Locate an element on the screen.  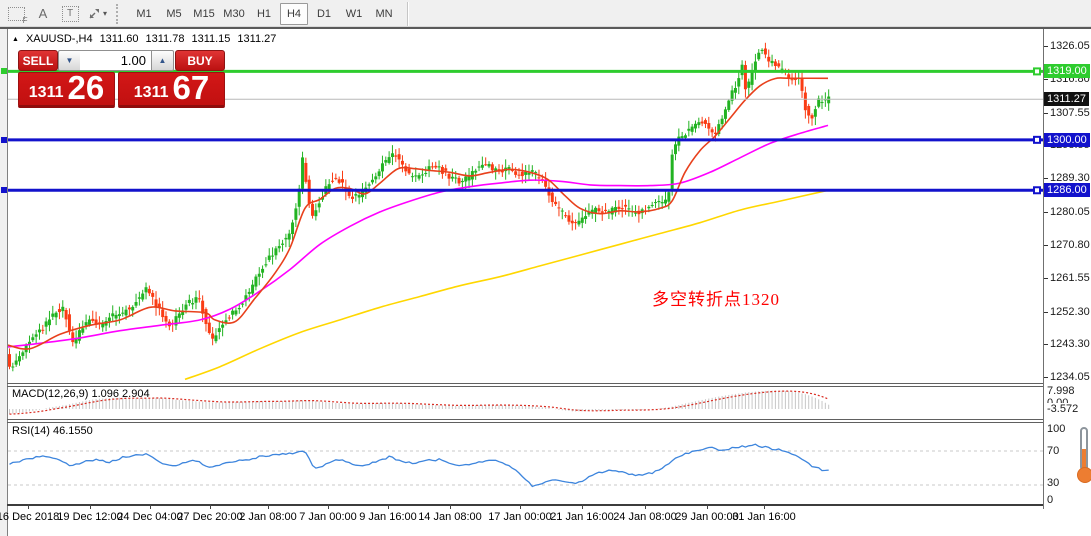
tf-m30-button: M30 is located at coordinates (234, 14).